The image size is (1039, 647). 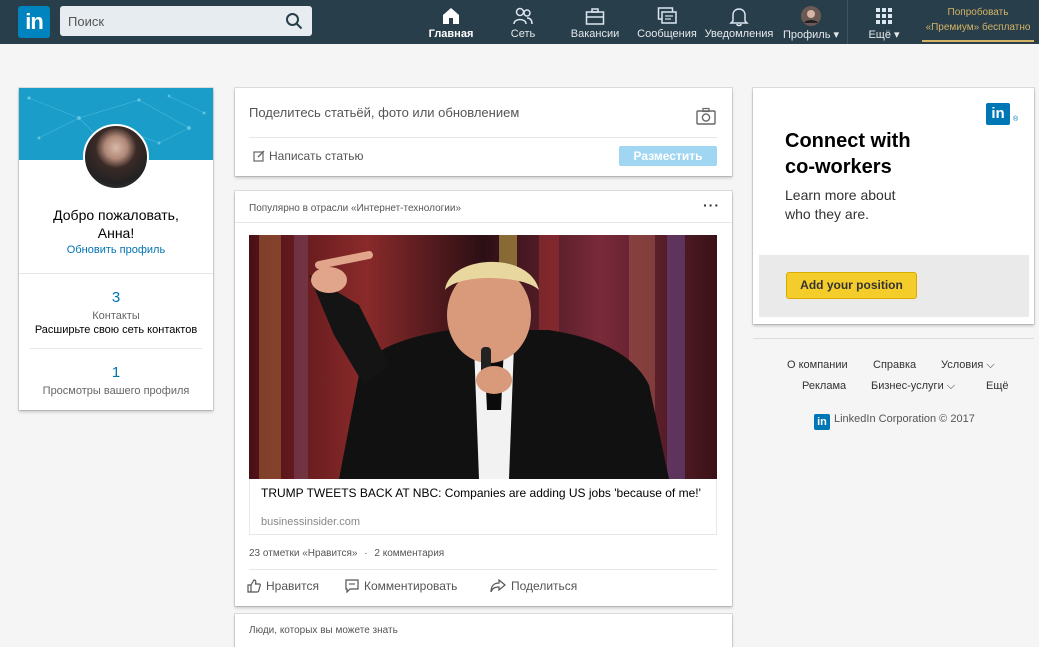 I want to click on share-divider, so click(x=483, y=137).